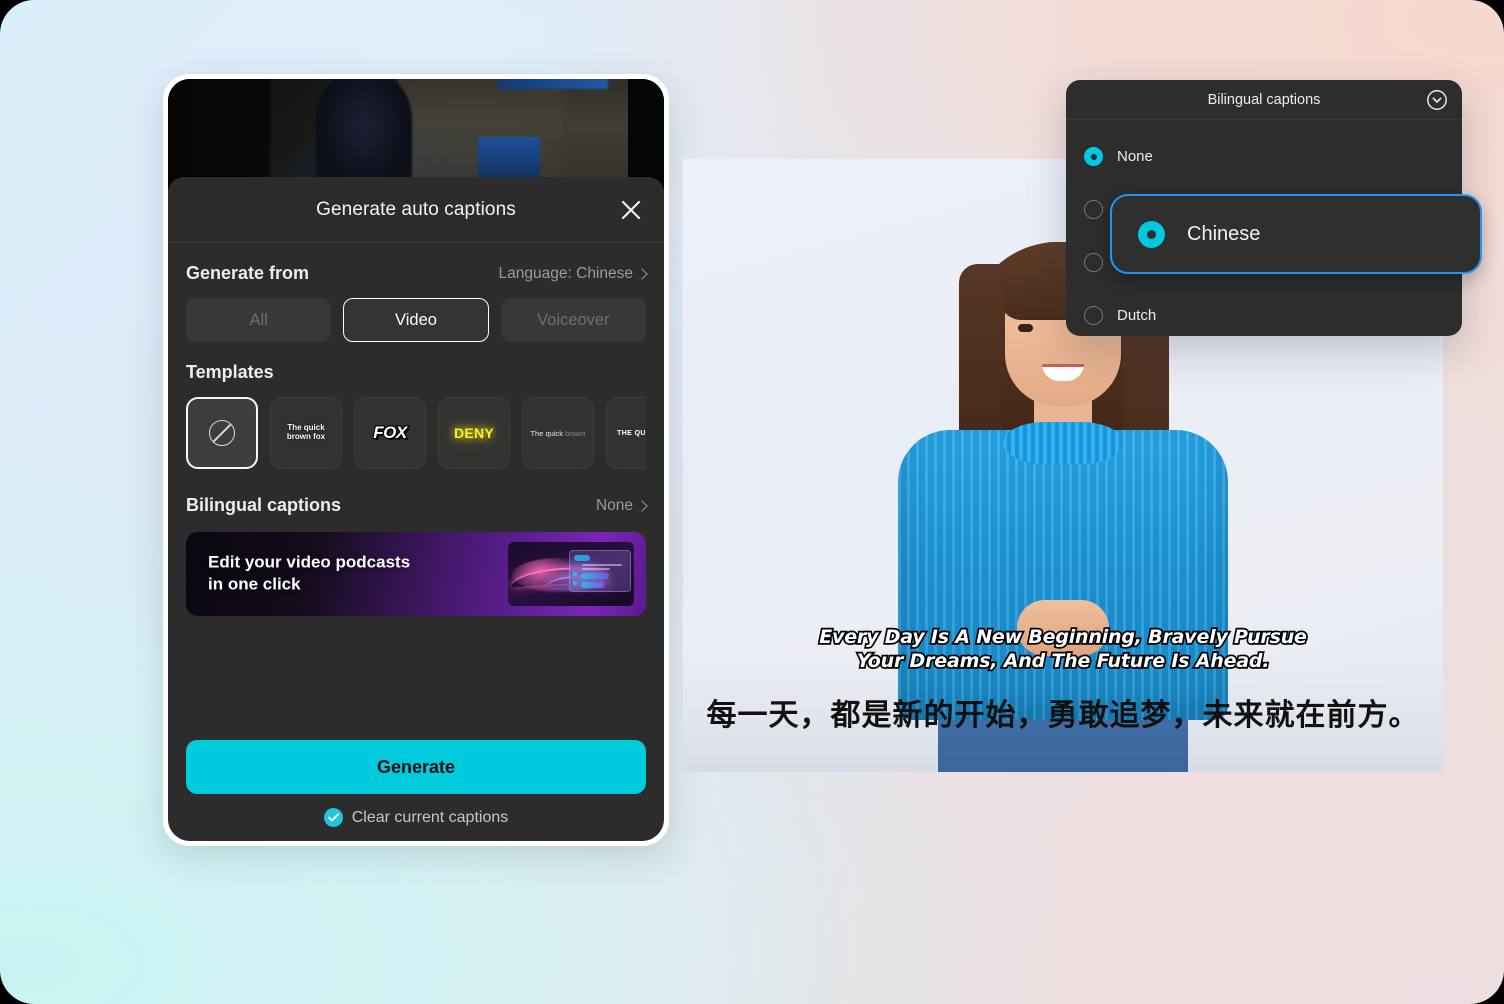  I want to click on source-options: All Video Voiceover, so click(416, 320).